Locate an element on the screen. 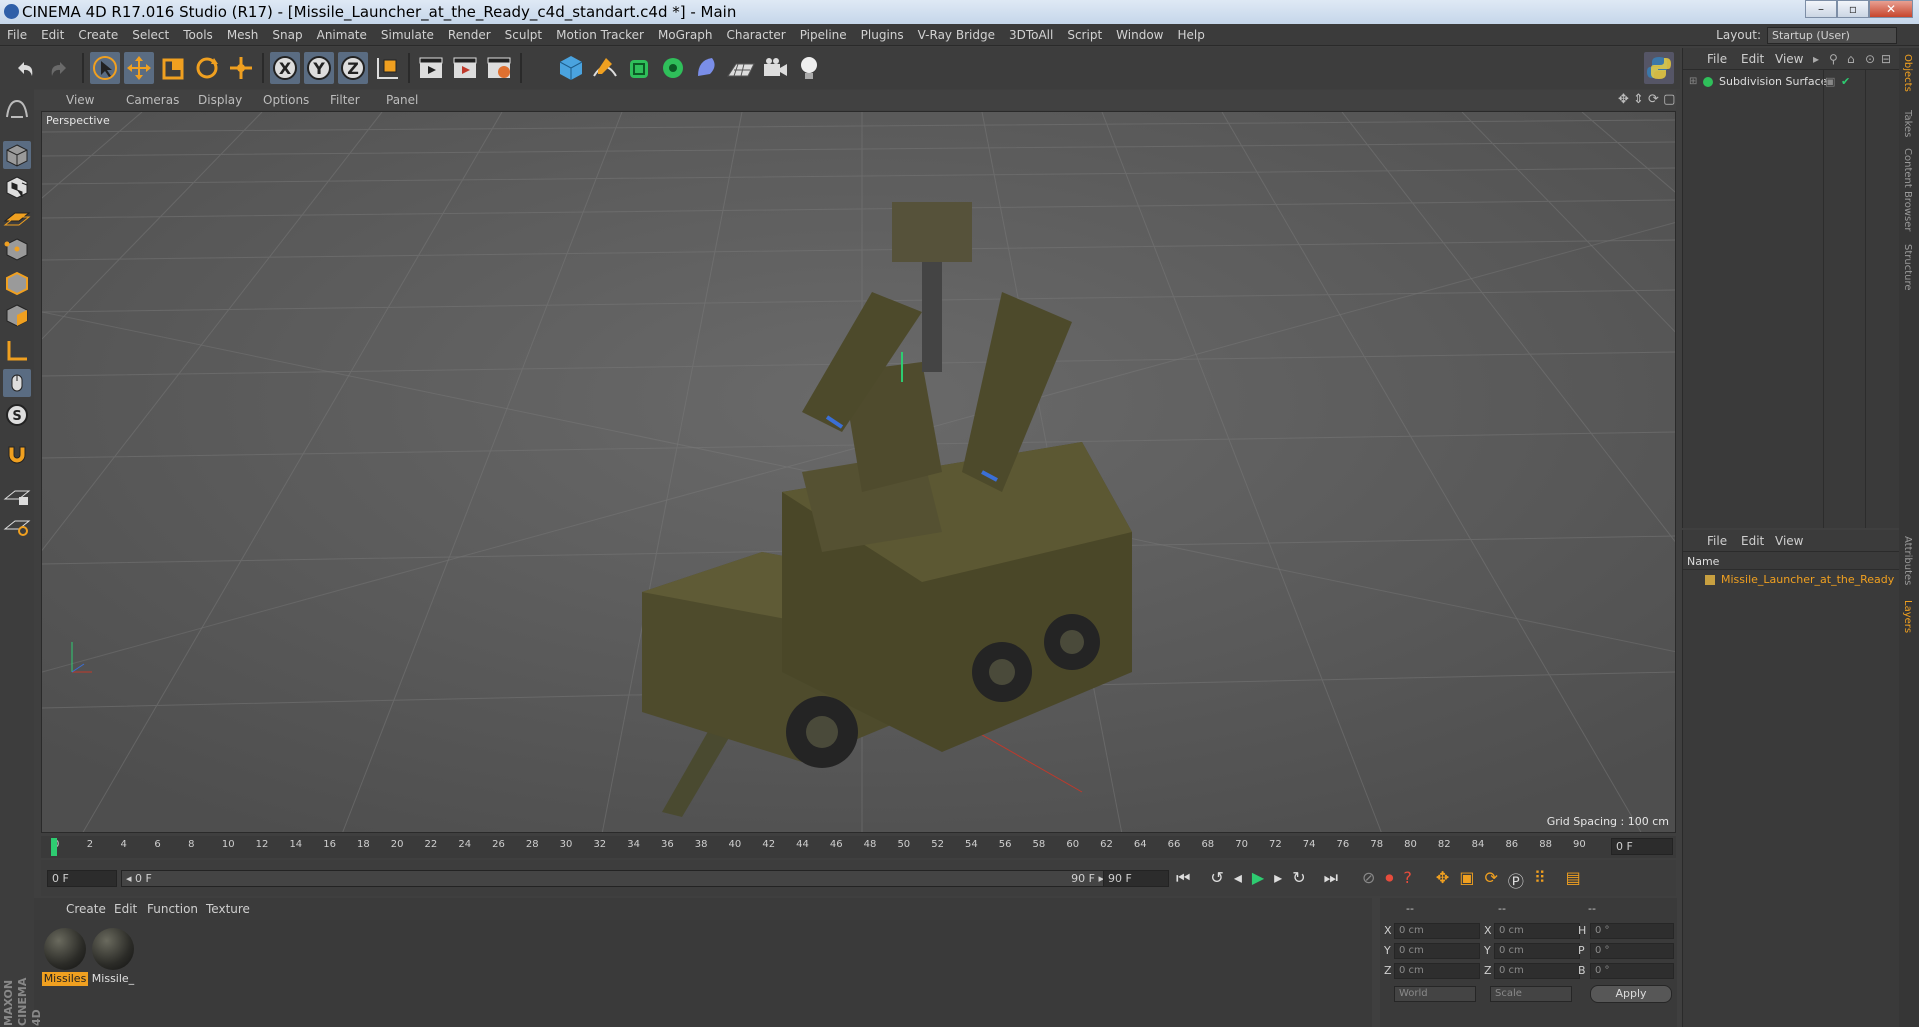 Image resolution: width=1919 pixels, height=1027 pixels. menu-simulate: Simulate is located at coordinates (407, 35).